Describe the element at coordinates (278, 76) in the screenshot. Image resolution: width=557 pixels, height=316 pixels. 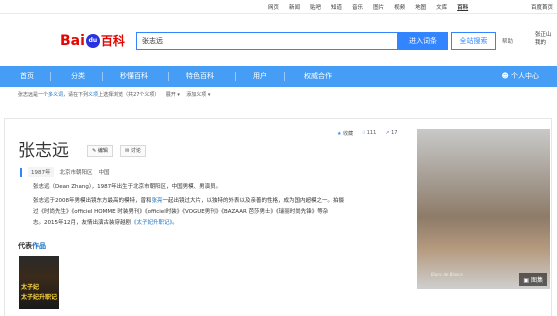
I see `main-navigation: 首页 分类 秒懂百科 特色百科 用户 权威合作 ☻ 个人中心` at that location.